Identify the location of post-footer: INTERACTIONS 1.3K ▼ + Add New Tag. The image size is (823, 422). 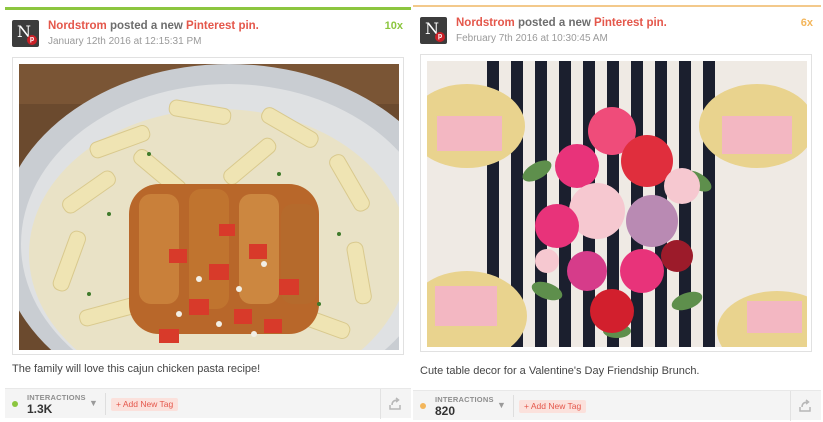
(208, 403).